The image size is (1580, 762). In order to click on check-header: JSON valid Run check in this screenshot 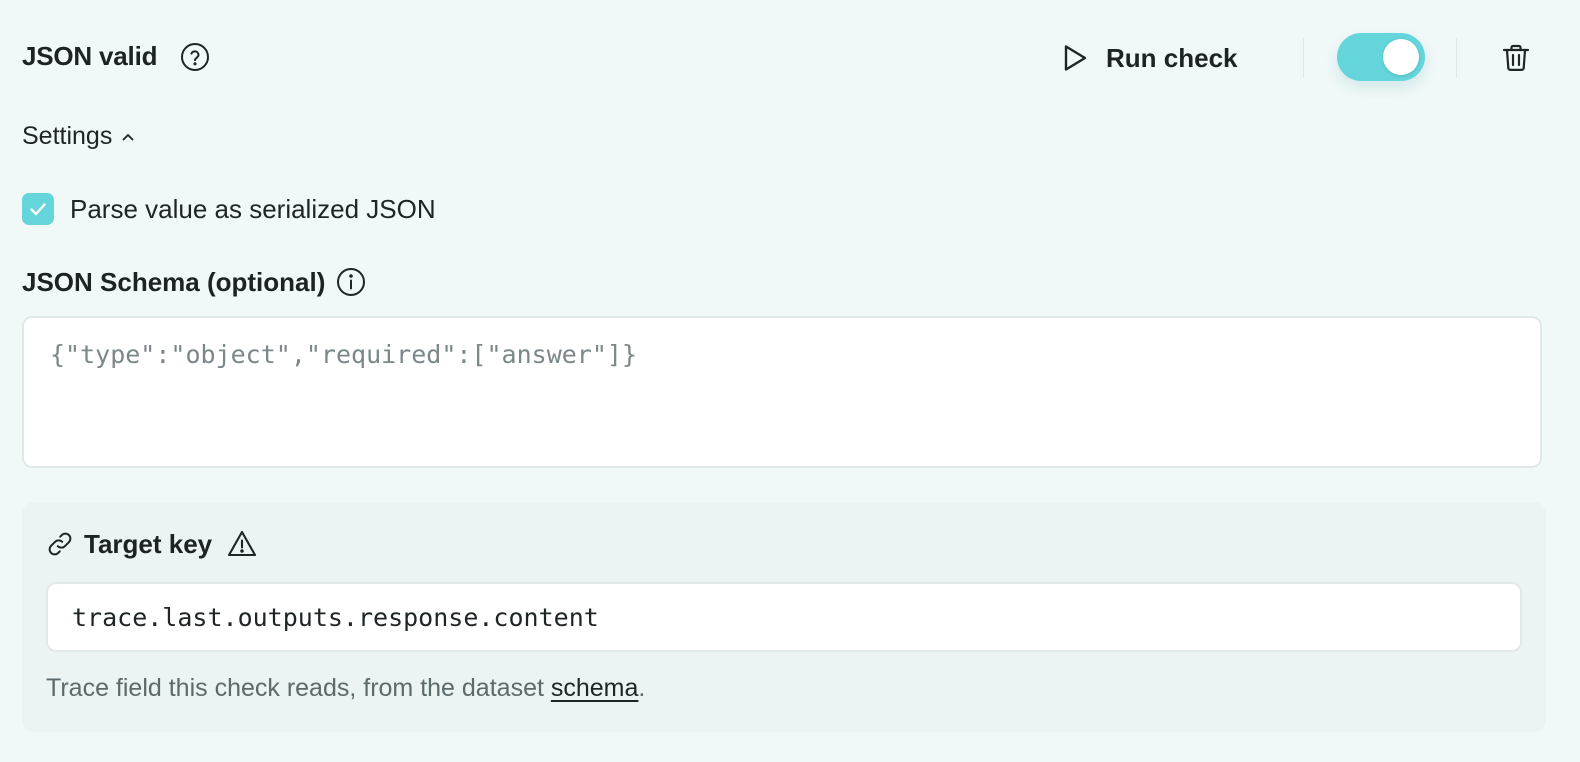, I will do `click(790, 58)`.